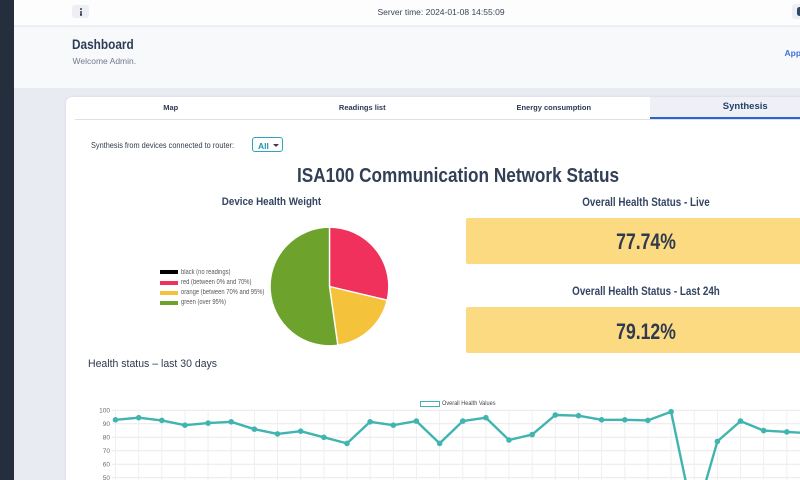  What do you see at coordinates (107, 477) in the screenshot?
I see `svg-text: 50` at bounding box center [107, 477].